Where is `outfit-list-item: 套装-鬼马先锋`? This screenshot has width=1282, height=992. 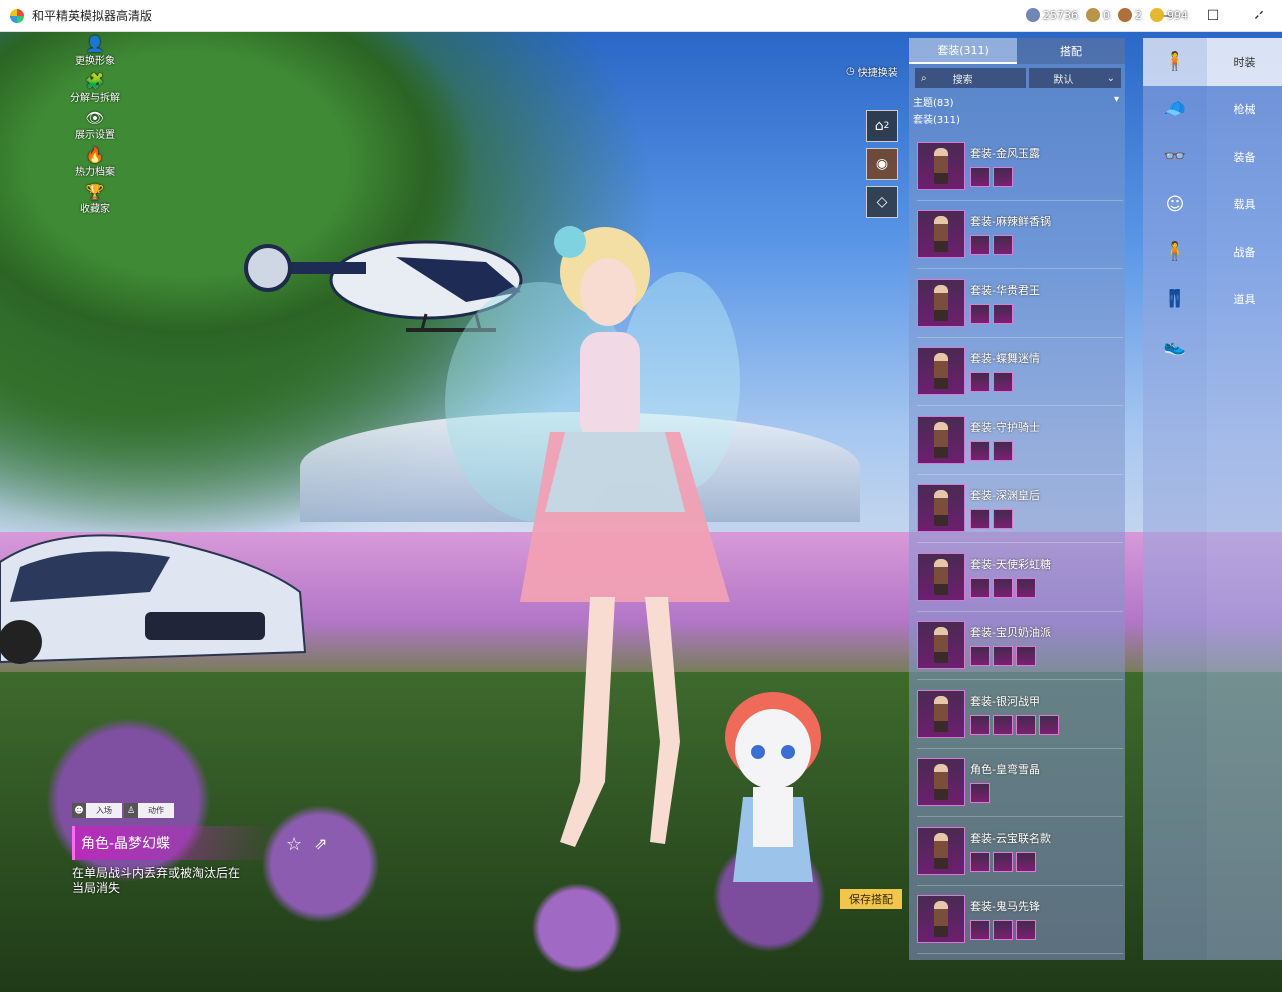 outfit-list-item: 套装-鬼马先锋 is located at coordinates (1020, 920).